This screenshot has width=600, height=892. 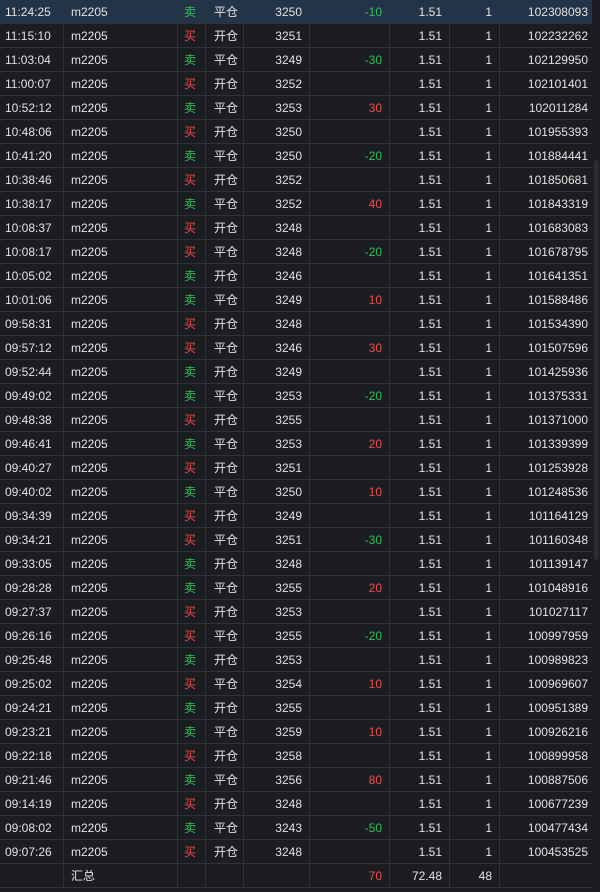 I want to click on trade-time-cell: 11:03:04, so click(x=32, y=60).